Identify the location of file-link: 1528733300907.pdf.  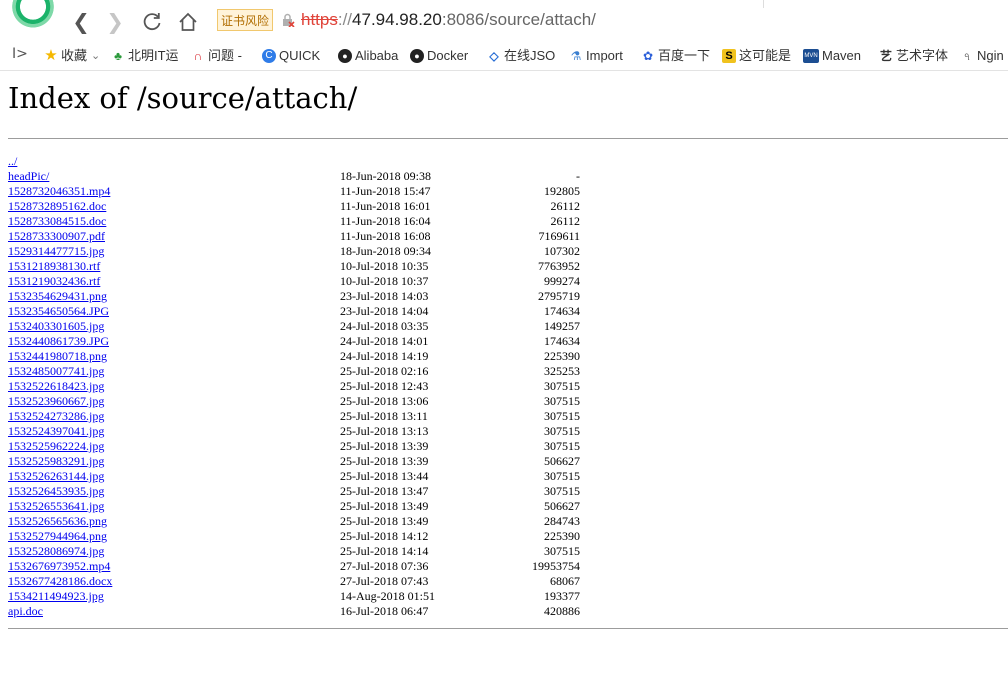
(56, 236).